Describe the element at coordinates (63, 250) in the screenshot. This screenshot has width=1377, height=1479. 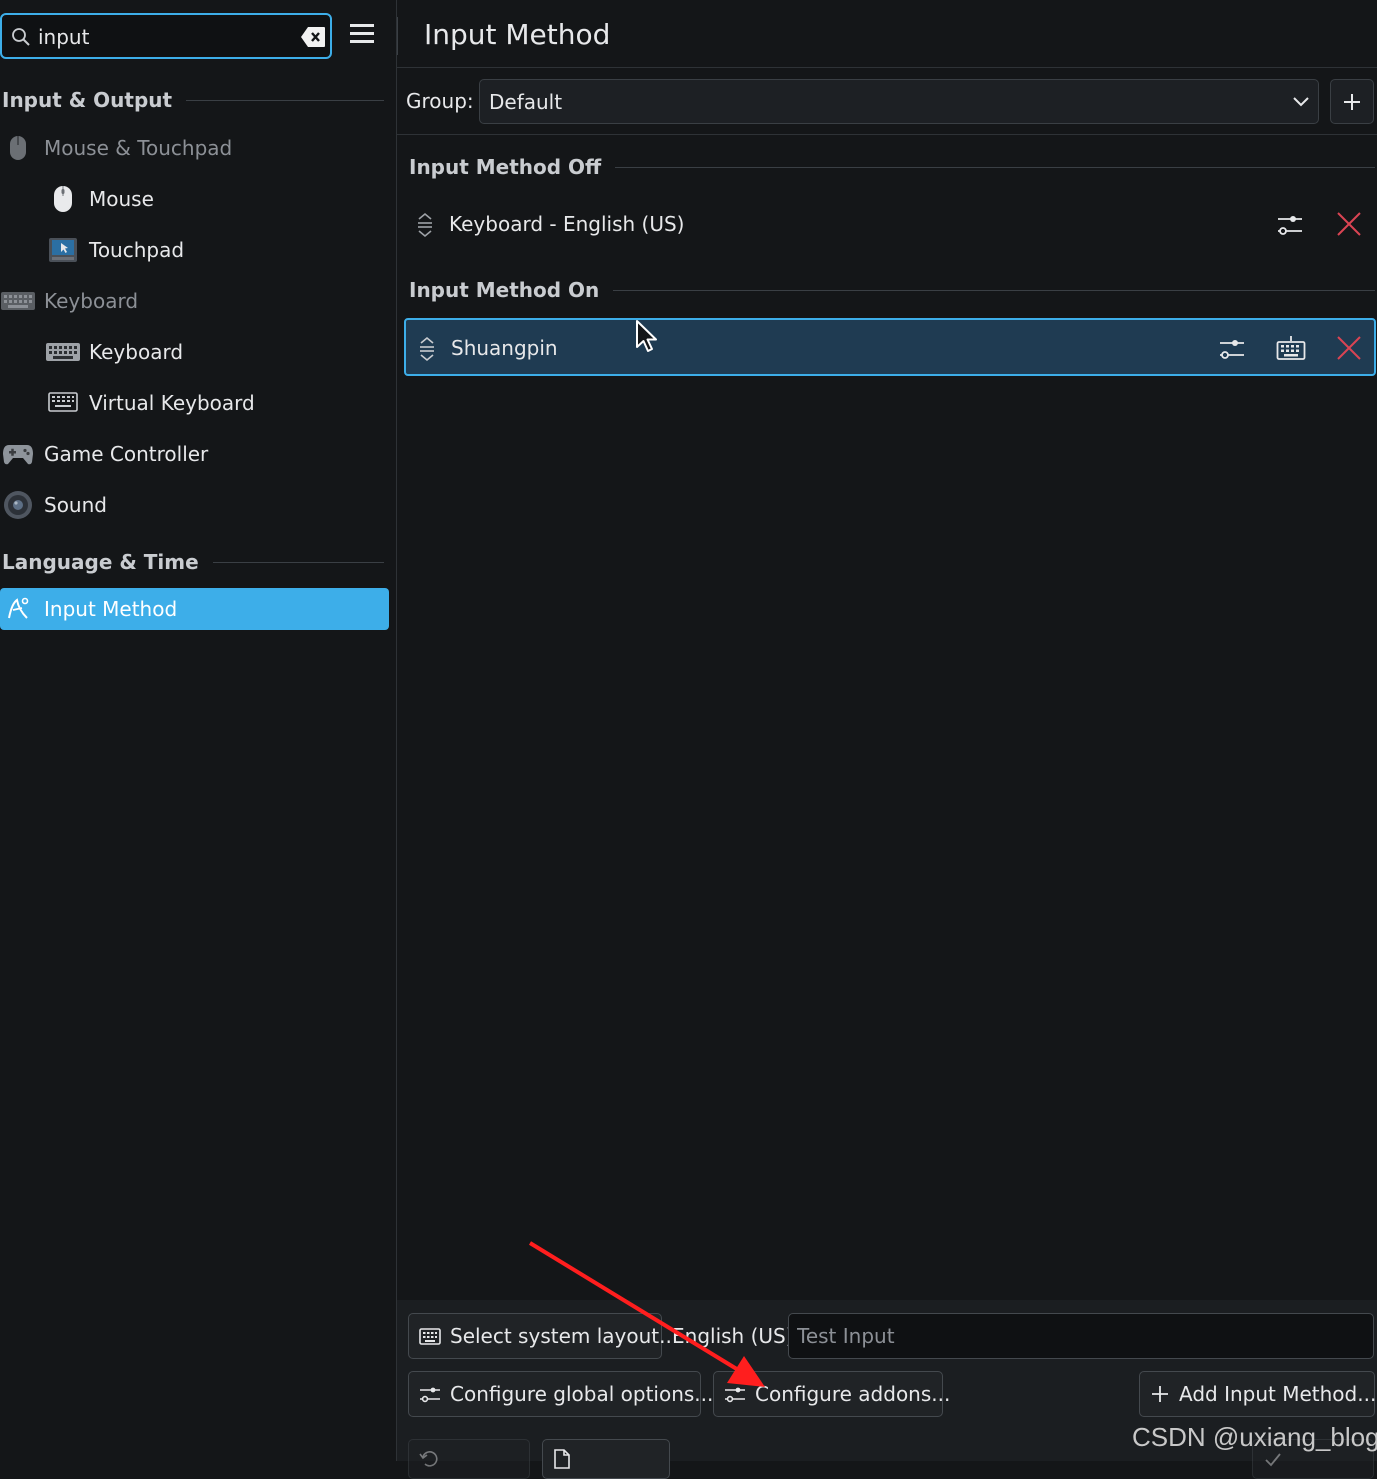
I see `touchpad-icon` at that location.